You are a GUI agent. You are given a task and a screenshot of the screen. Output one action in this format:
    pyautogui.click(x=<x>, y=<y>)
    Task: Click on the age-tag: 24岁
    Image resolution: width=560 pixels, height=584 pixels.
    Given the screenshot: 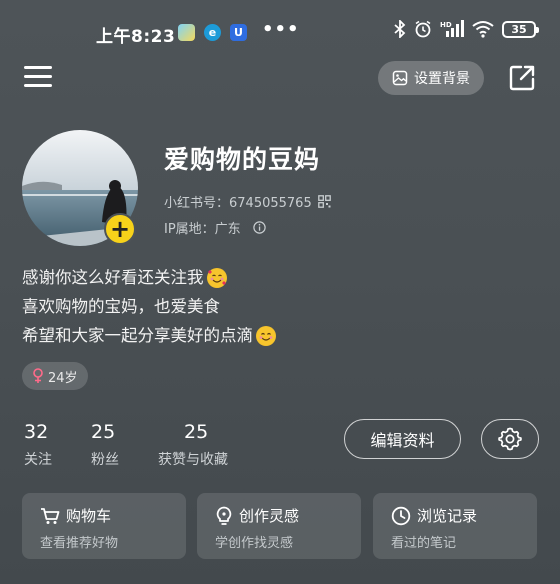 What is the action you would take?
    pyautogui.click(x=55, y=376)
    